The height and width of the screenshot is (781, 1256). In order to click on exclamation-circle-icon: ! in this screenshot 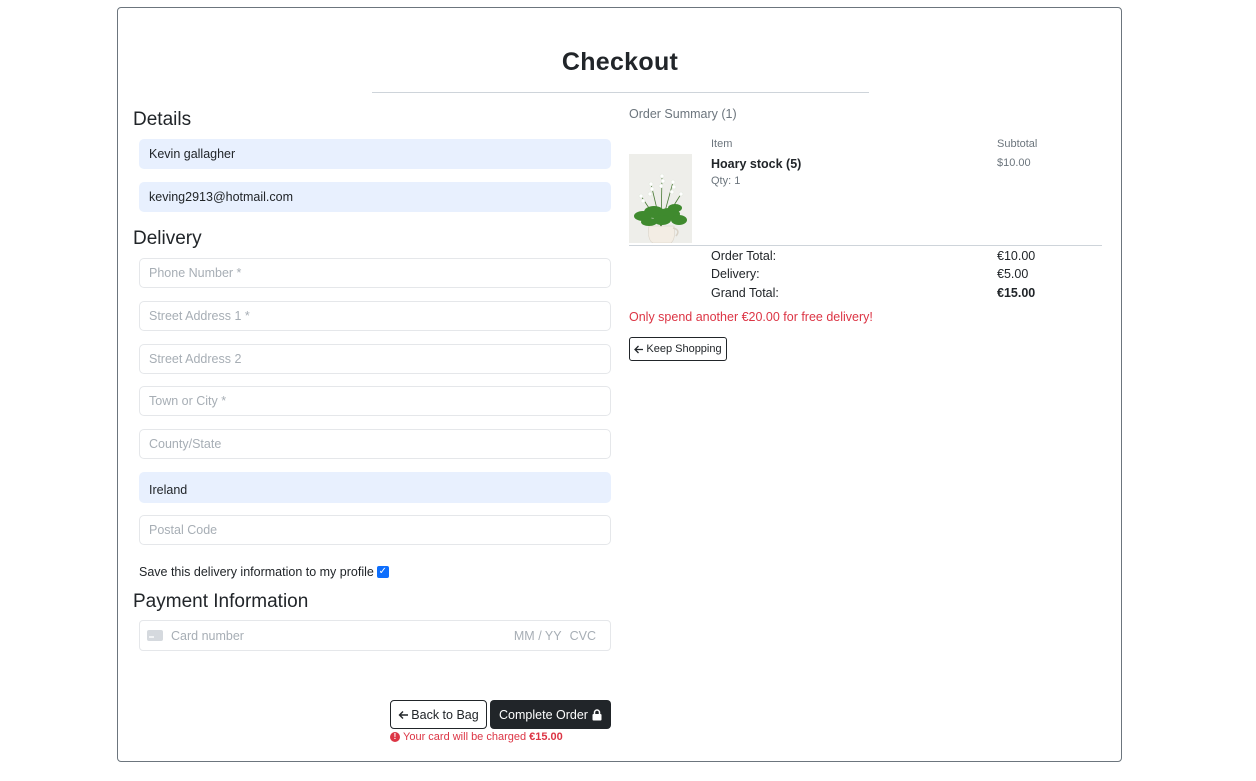, I will do `click(395, 737)`.